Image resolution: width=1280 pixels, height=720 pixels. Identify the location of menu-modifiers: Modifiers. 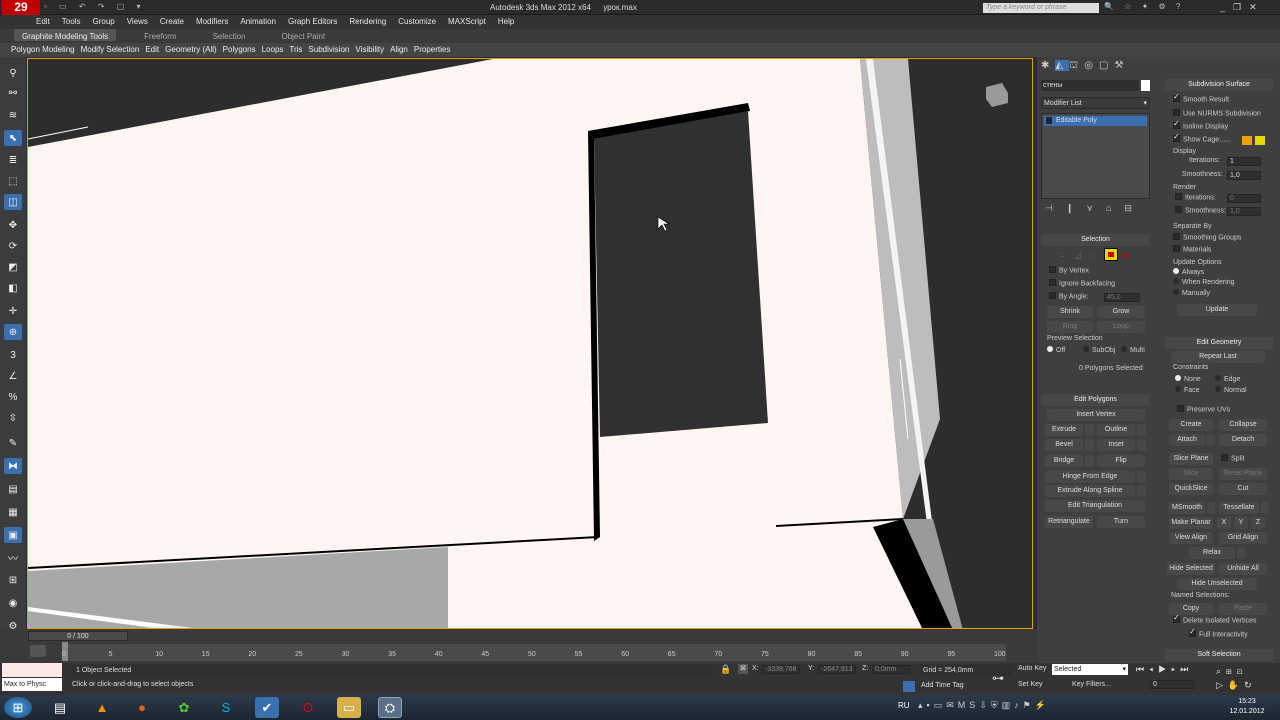
(212, 20).